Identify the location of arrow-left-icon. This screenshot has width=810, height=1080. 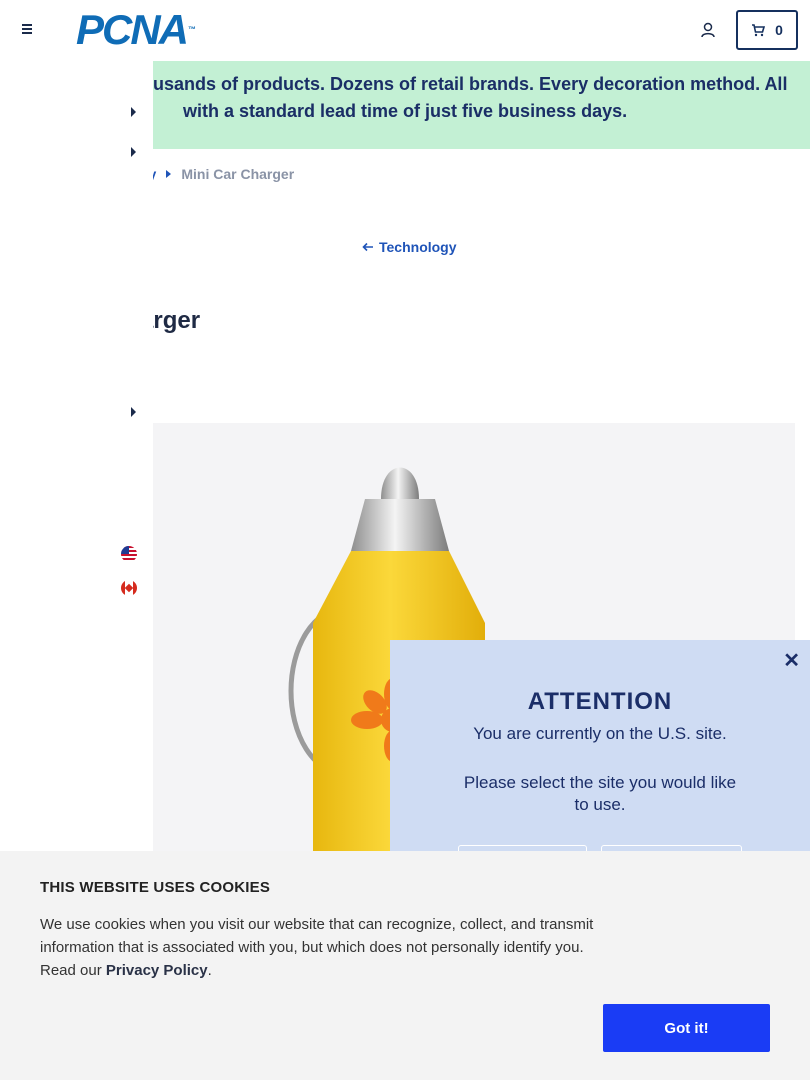
(367, 247).